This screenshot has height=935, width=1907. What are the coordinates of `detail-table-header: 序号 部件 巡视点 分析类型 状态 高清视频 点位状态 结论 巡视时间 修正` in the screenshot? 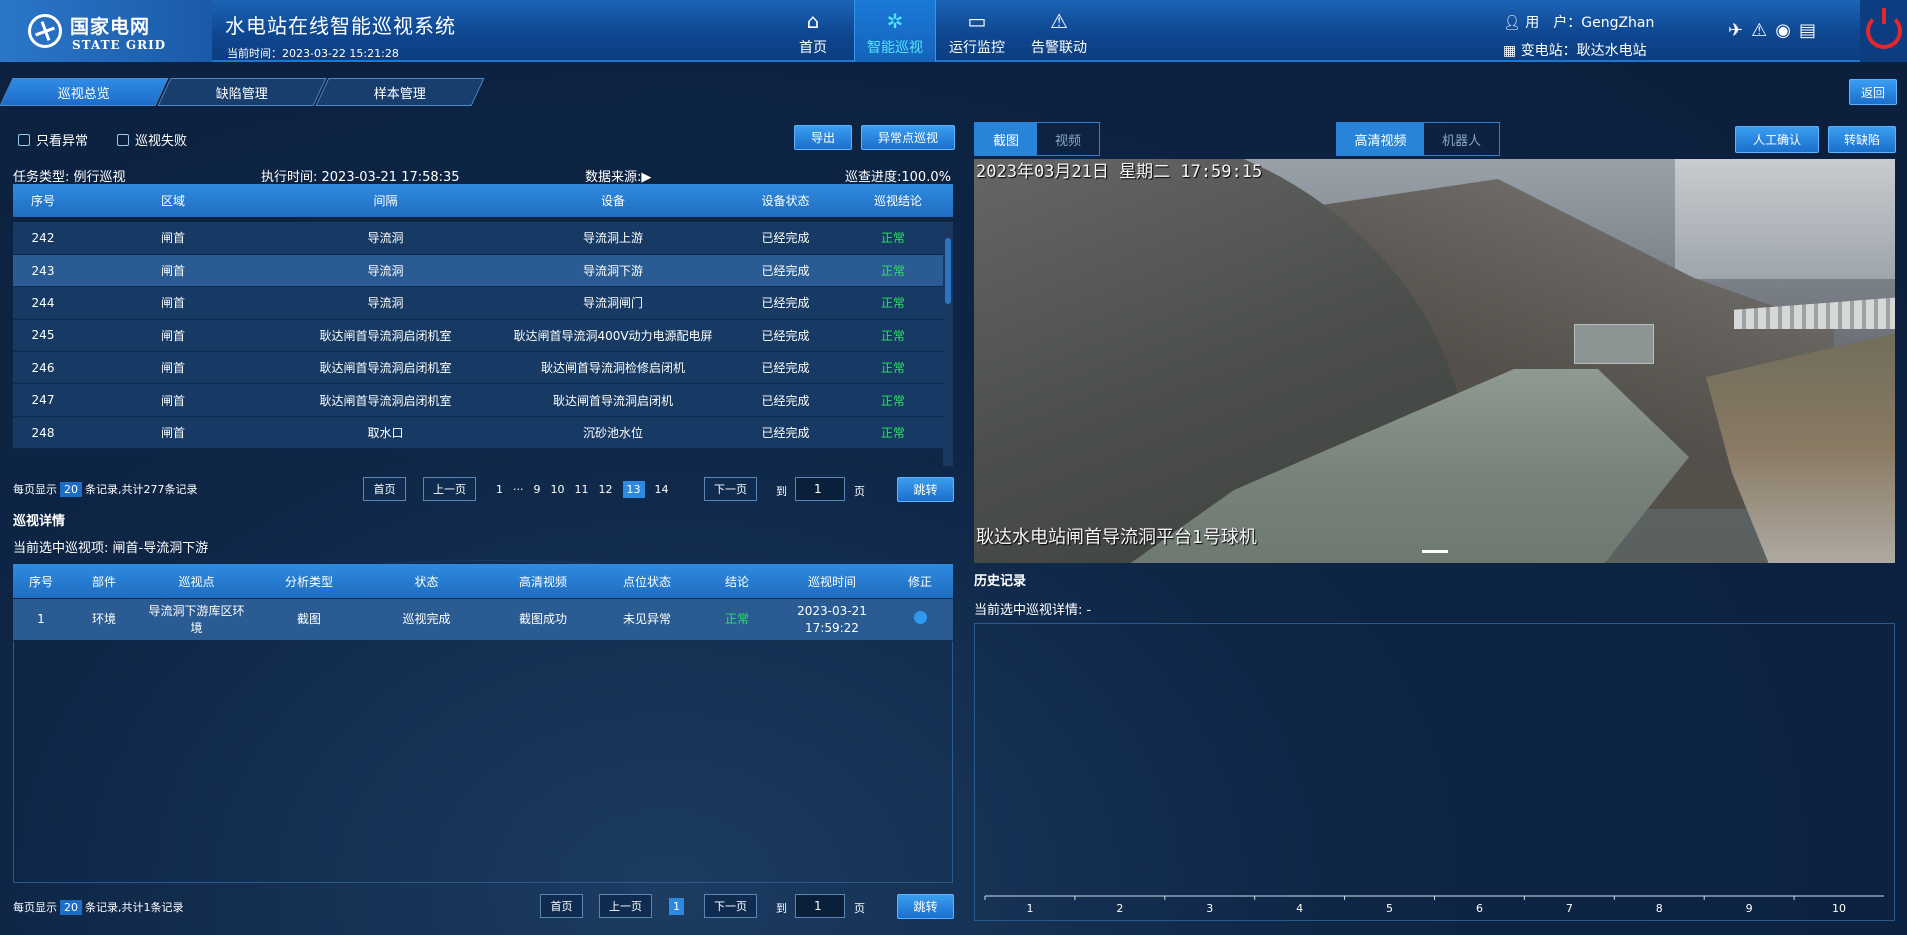 It's located at (483, 581).